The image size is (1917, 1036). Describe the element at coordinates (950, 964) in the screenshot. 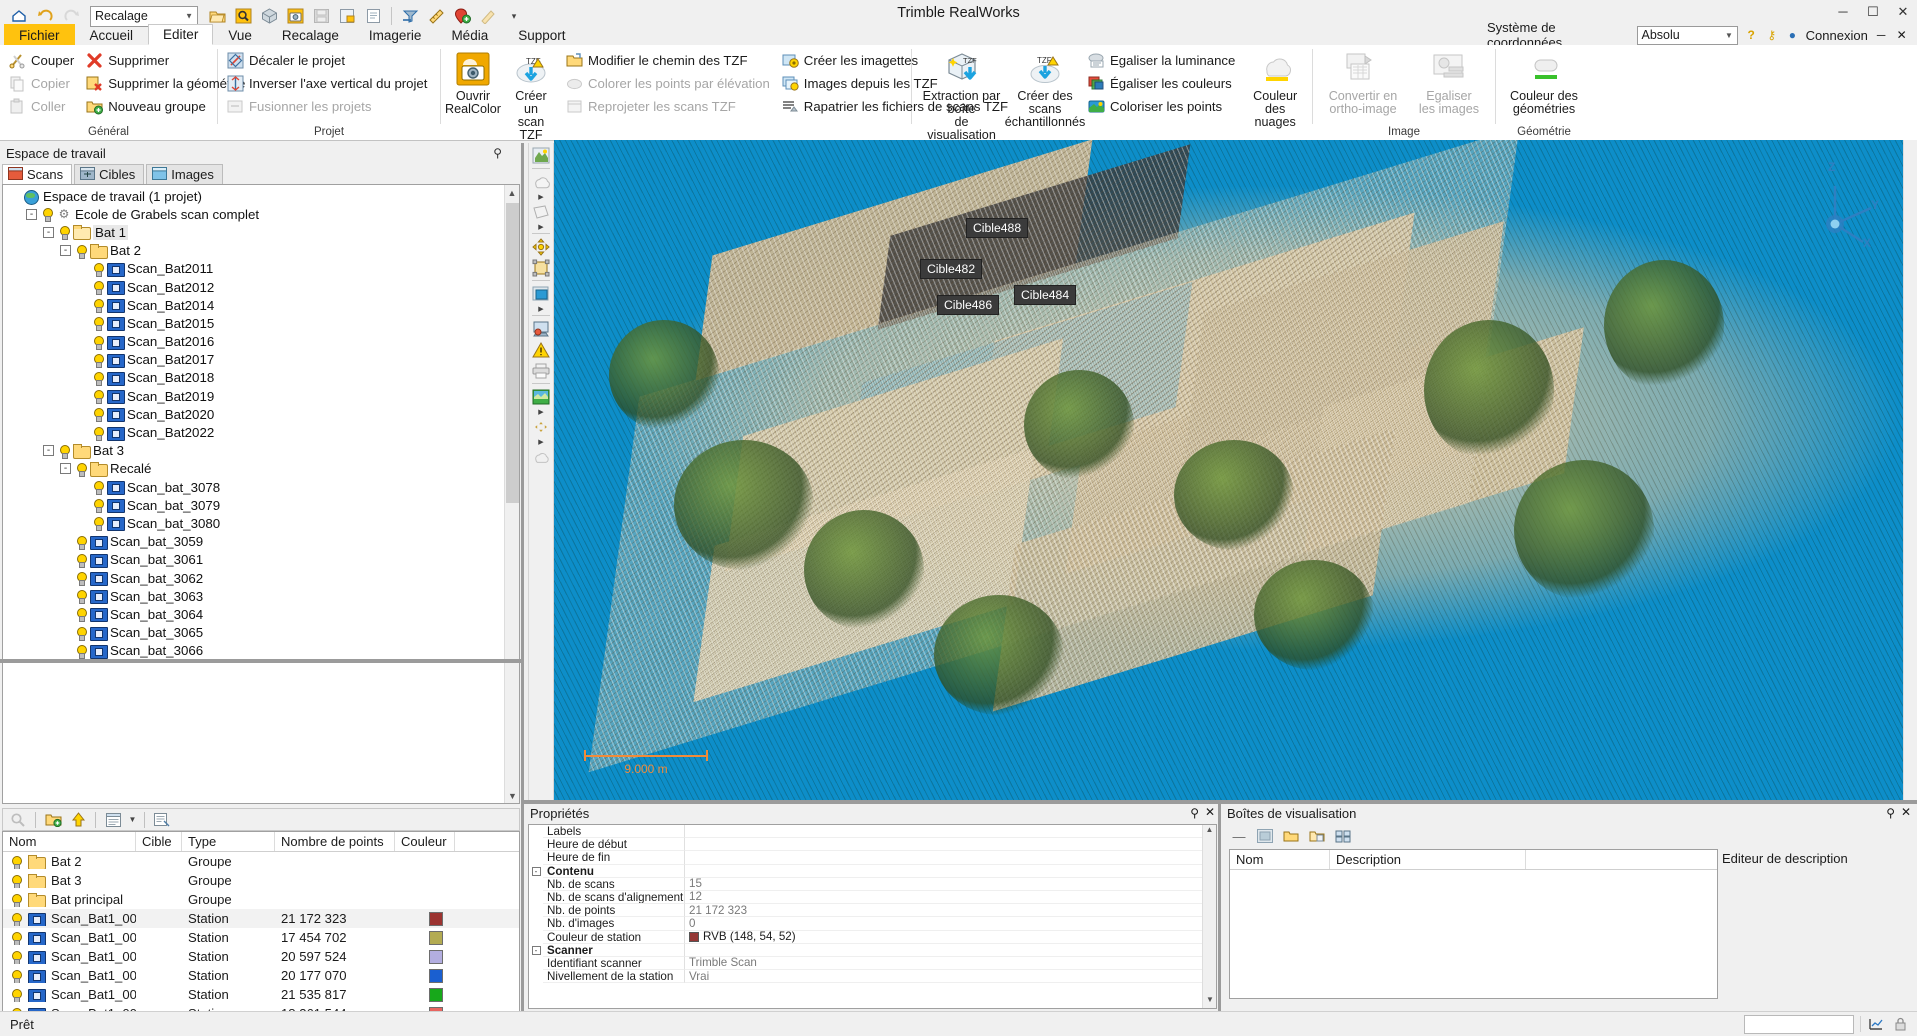

I see `property-value: Trimble Scan` at that location.